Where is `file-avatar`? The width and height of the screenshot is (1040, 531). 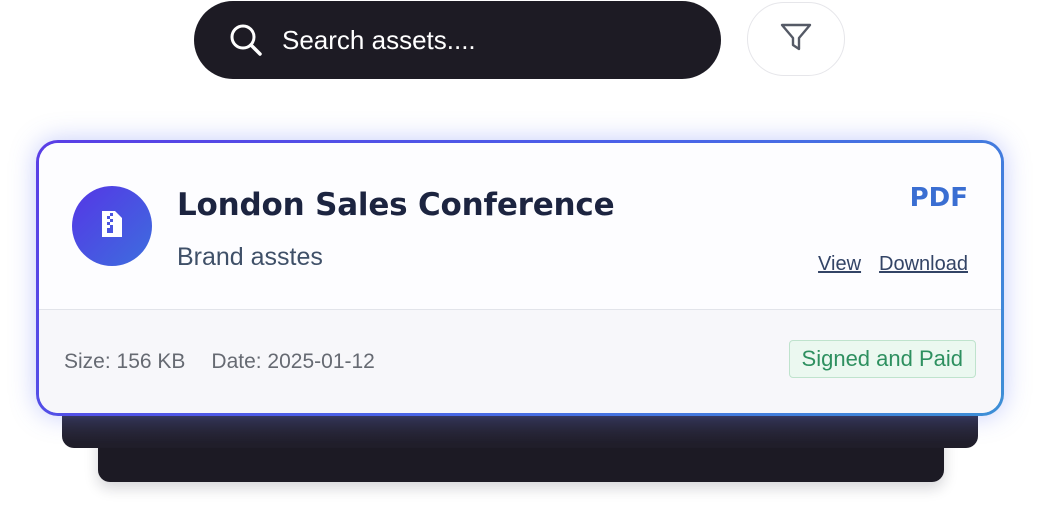
file-avatar is located at coordinates (112, 226).